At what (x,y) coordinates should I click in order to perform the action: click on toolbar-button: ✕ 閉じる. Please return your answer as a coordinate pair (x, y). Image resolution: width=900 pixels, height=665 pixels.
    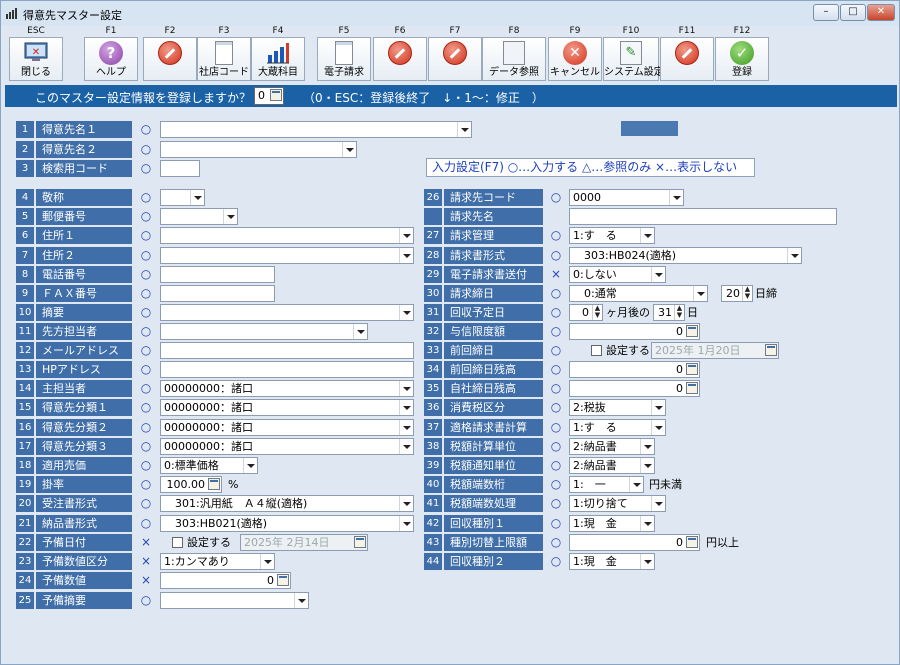
    Looking at the image, I should click on (36, 59).